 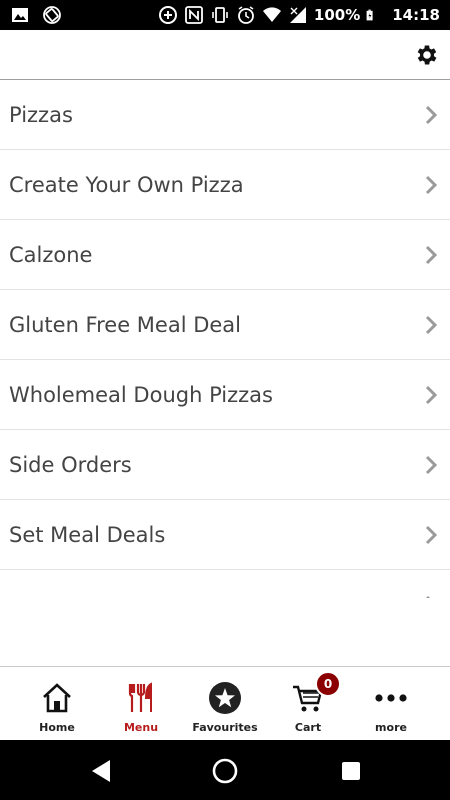 I want to click on menu-item-create-your-own-pizza: Create Your Own Pizza, so click(x=225, y=185).